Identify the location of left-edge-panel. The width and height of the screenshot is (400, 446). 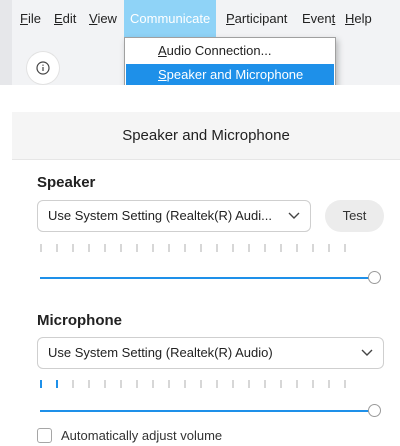
(6, 42).